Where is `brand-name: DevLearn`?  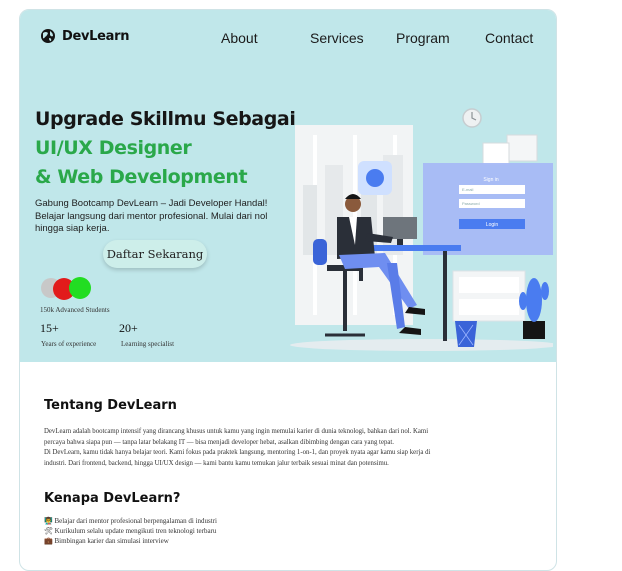
brand-name: DevLearn is located at coordinates (96, 36).